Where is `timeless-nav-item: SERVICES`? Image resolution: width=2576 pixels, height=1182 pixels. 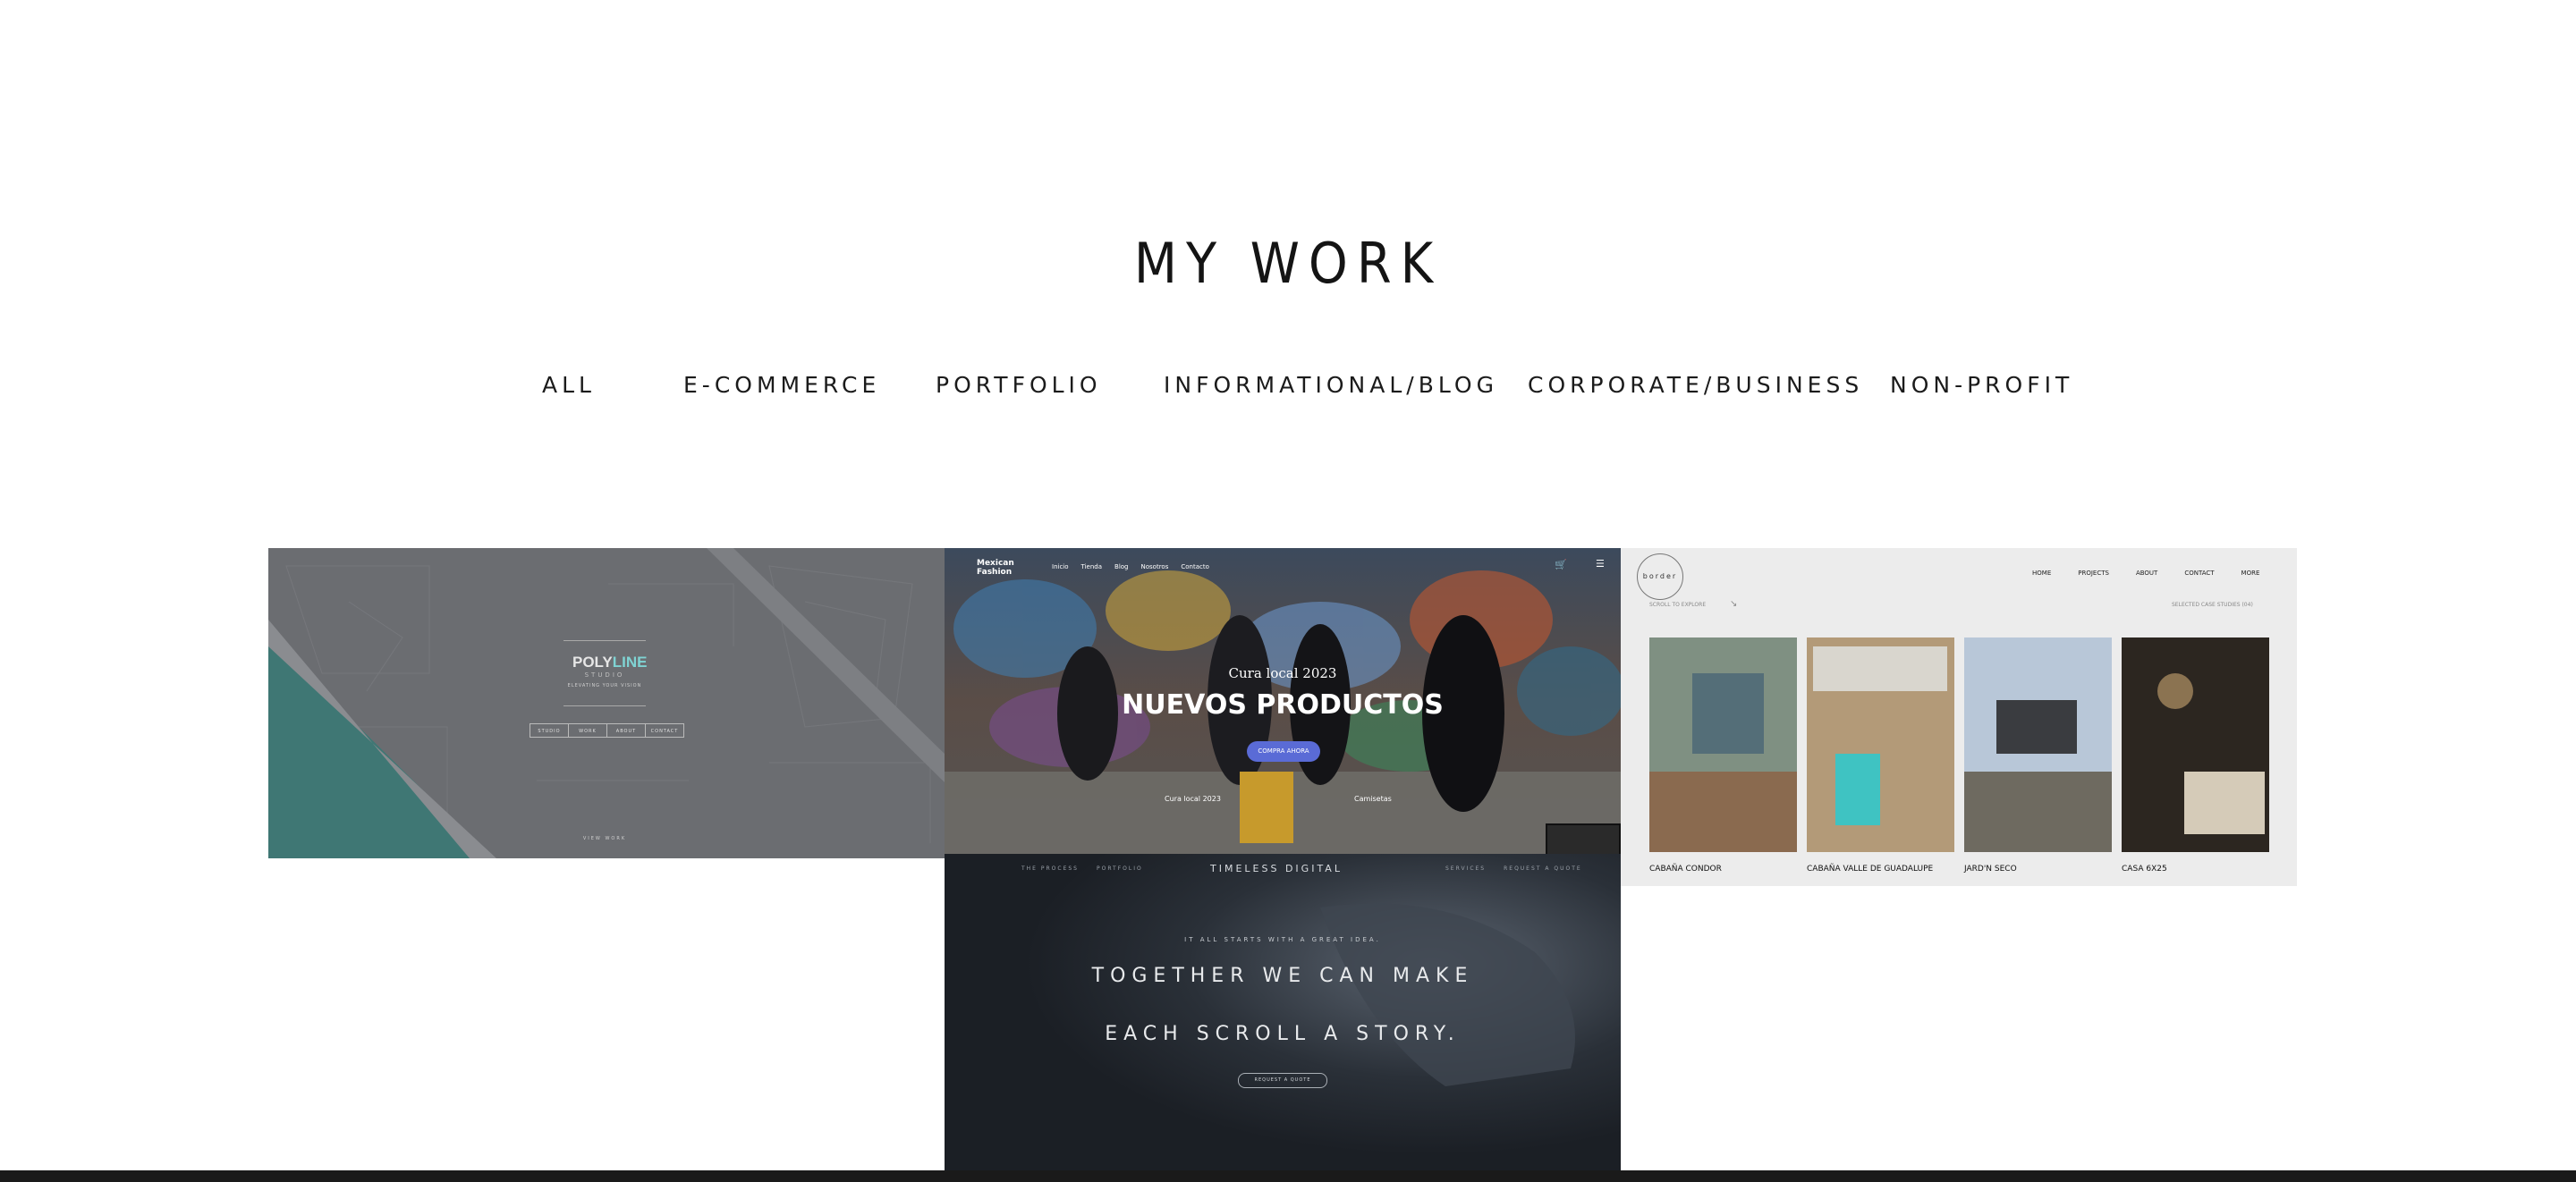 timeless-nav-item: SERVICES is located at coordinates (1465, 868).